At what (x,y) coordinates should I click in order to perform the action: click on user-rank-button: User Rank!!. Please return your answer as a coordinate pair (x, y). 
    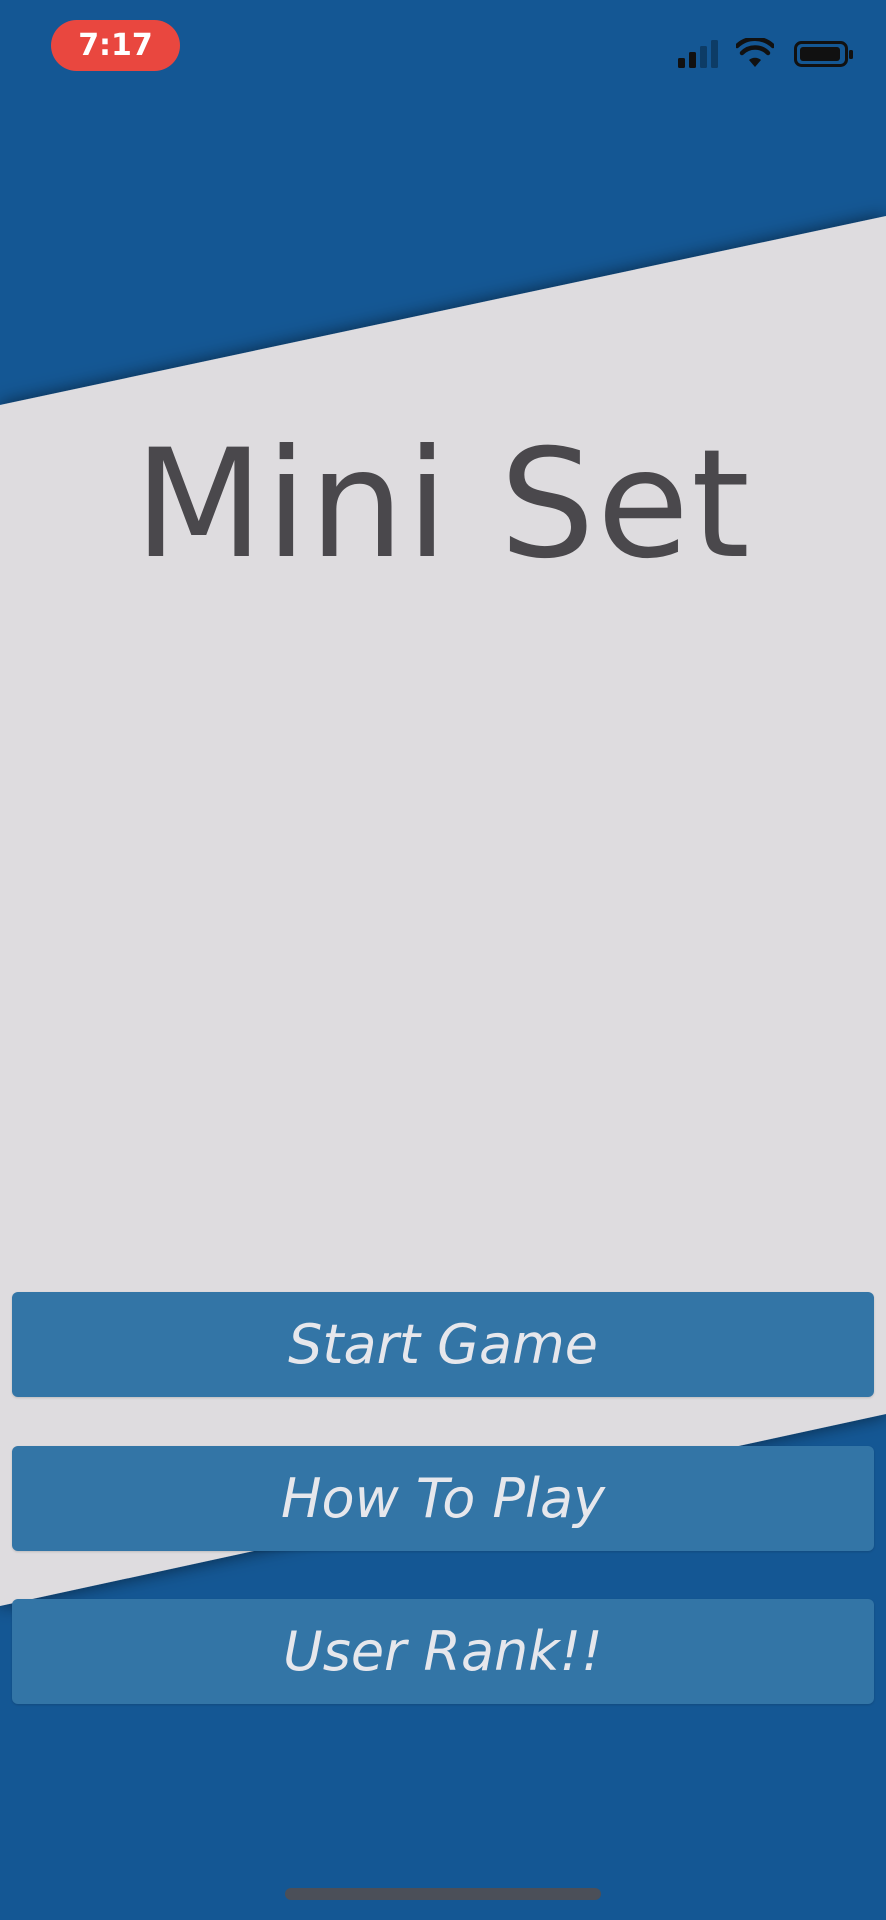
    Looking at the image, I should click on (443, 1651).